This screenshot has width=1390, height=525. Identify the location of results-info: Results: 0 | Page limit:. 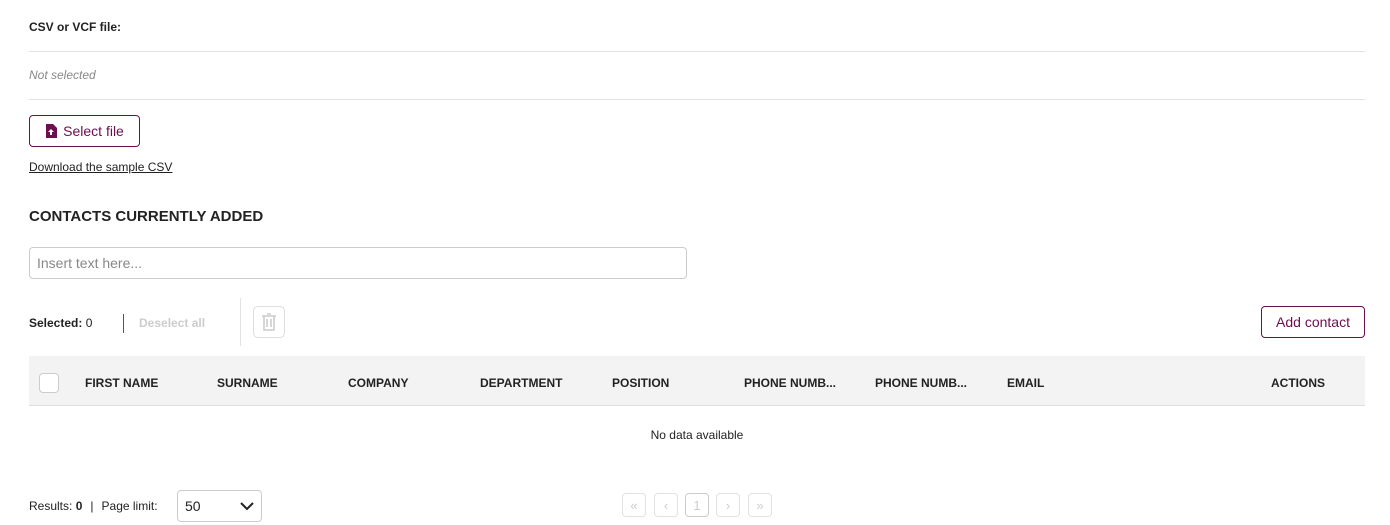
(93, 506).